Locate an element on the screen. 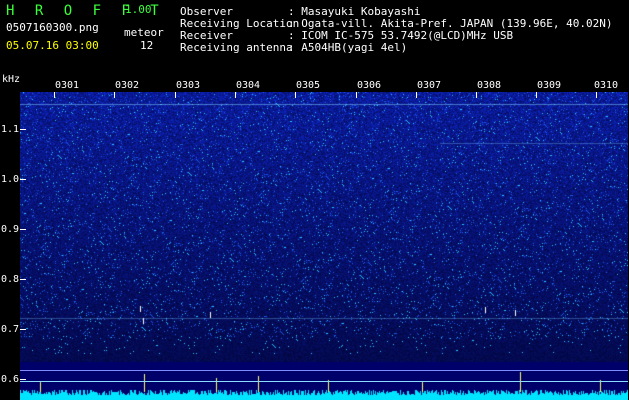 The width and height of the screenshot is (629, 400). x-tick-label: 0304 is located at coordinates (248, 85).